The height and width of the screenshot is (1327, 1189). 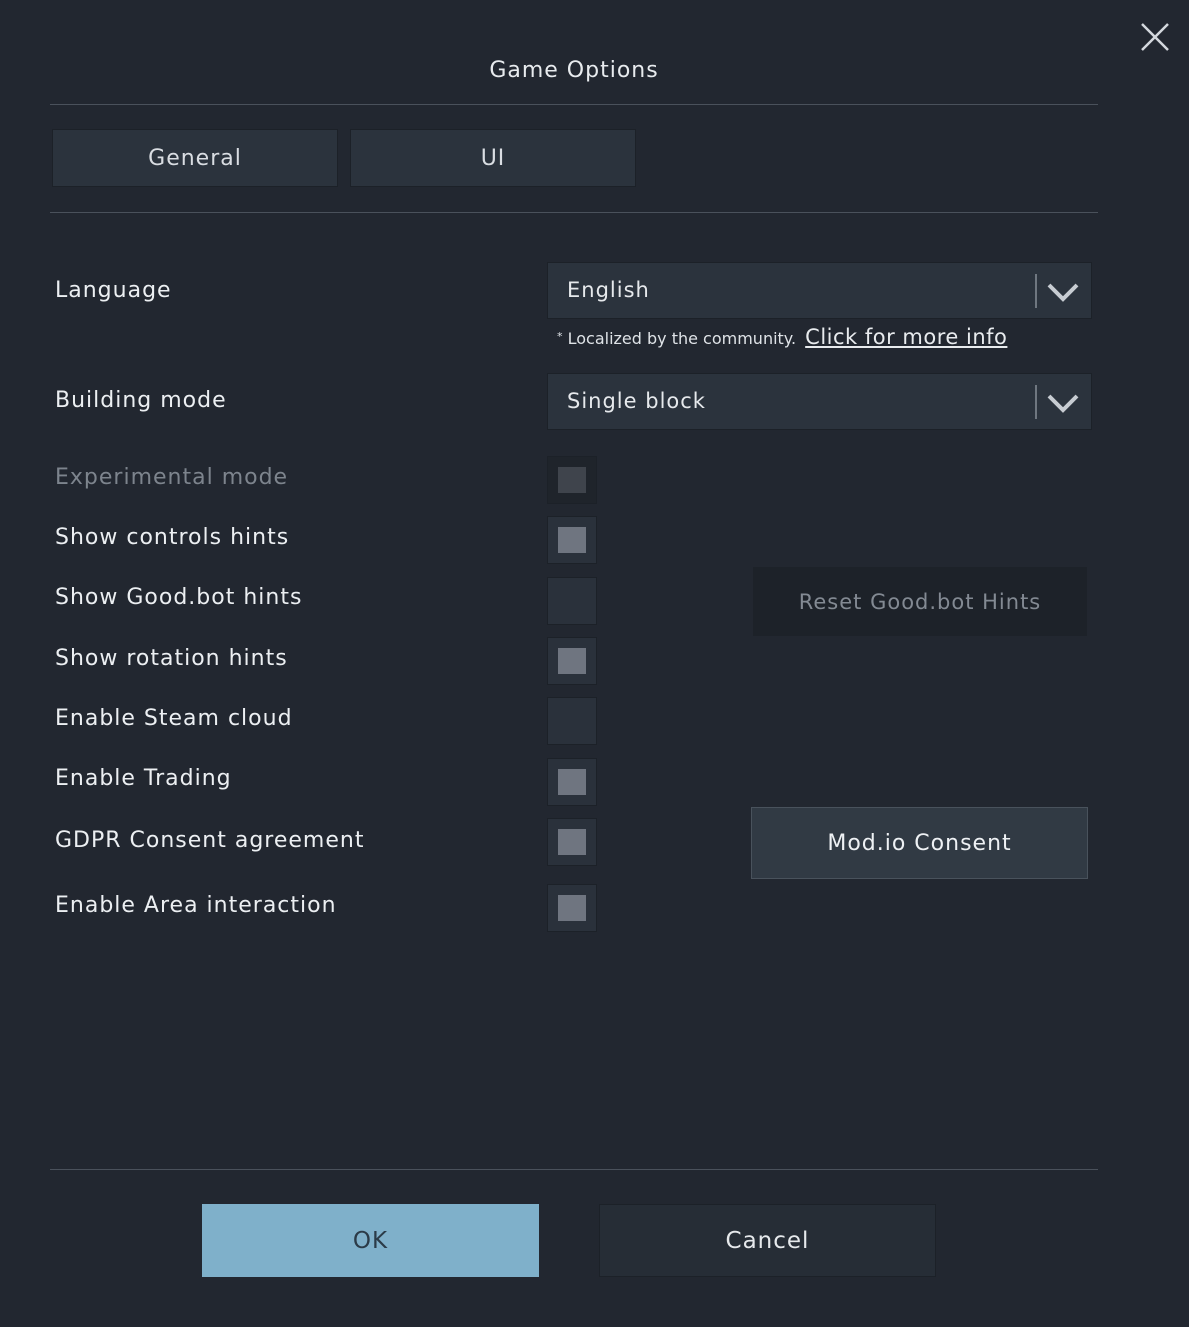 I want to click on language-dropdown: English, so click(x=819, y=290).